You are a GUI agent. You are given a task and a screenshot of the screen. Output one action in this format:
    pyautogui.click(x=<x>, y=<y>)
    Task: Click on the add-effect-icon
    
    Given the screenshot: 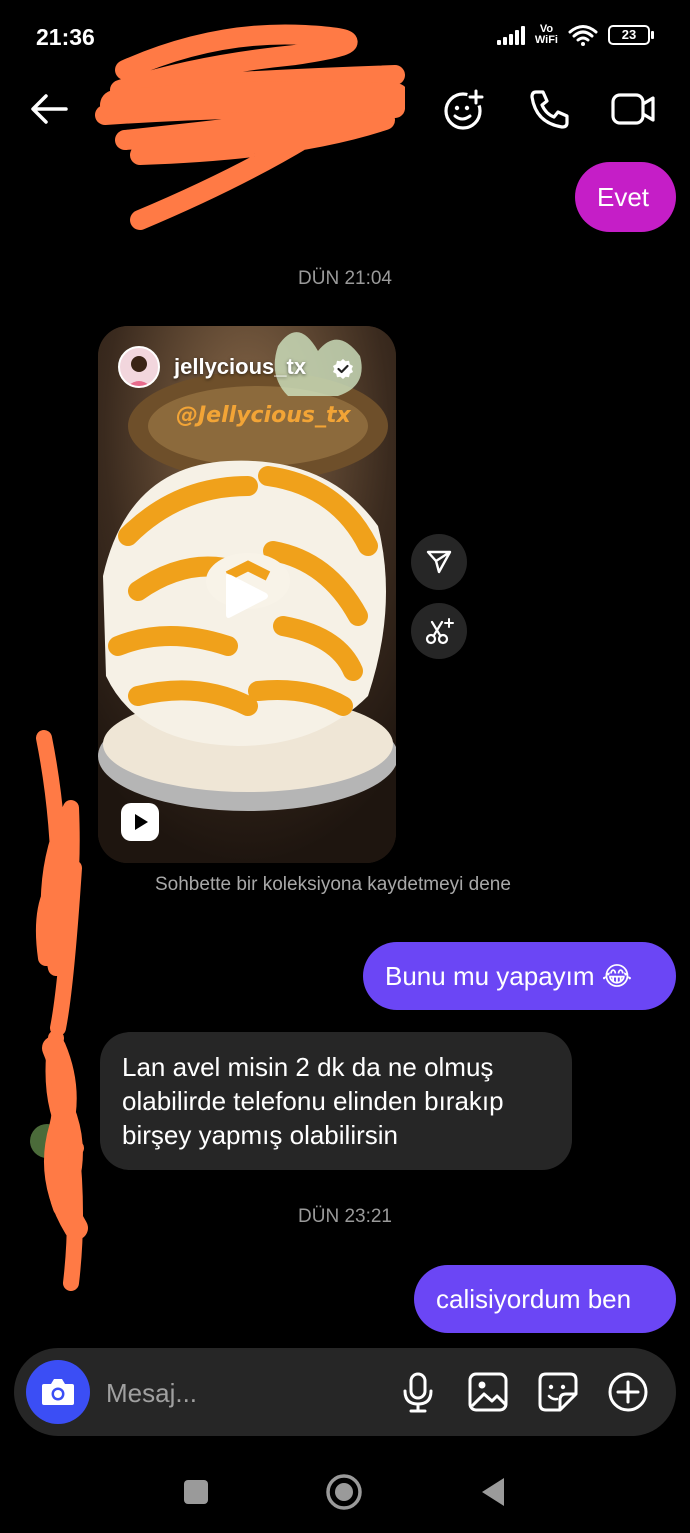 What is the action you would take?
    pyautogui.click(x=465, y=109)
    